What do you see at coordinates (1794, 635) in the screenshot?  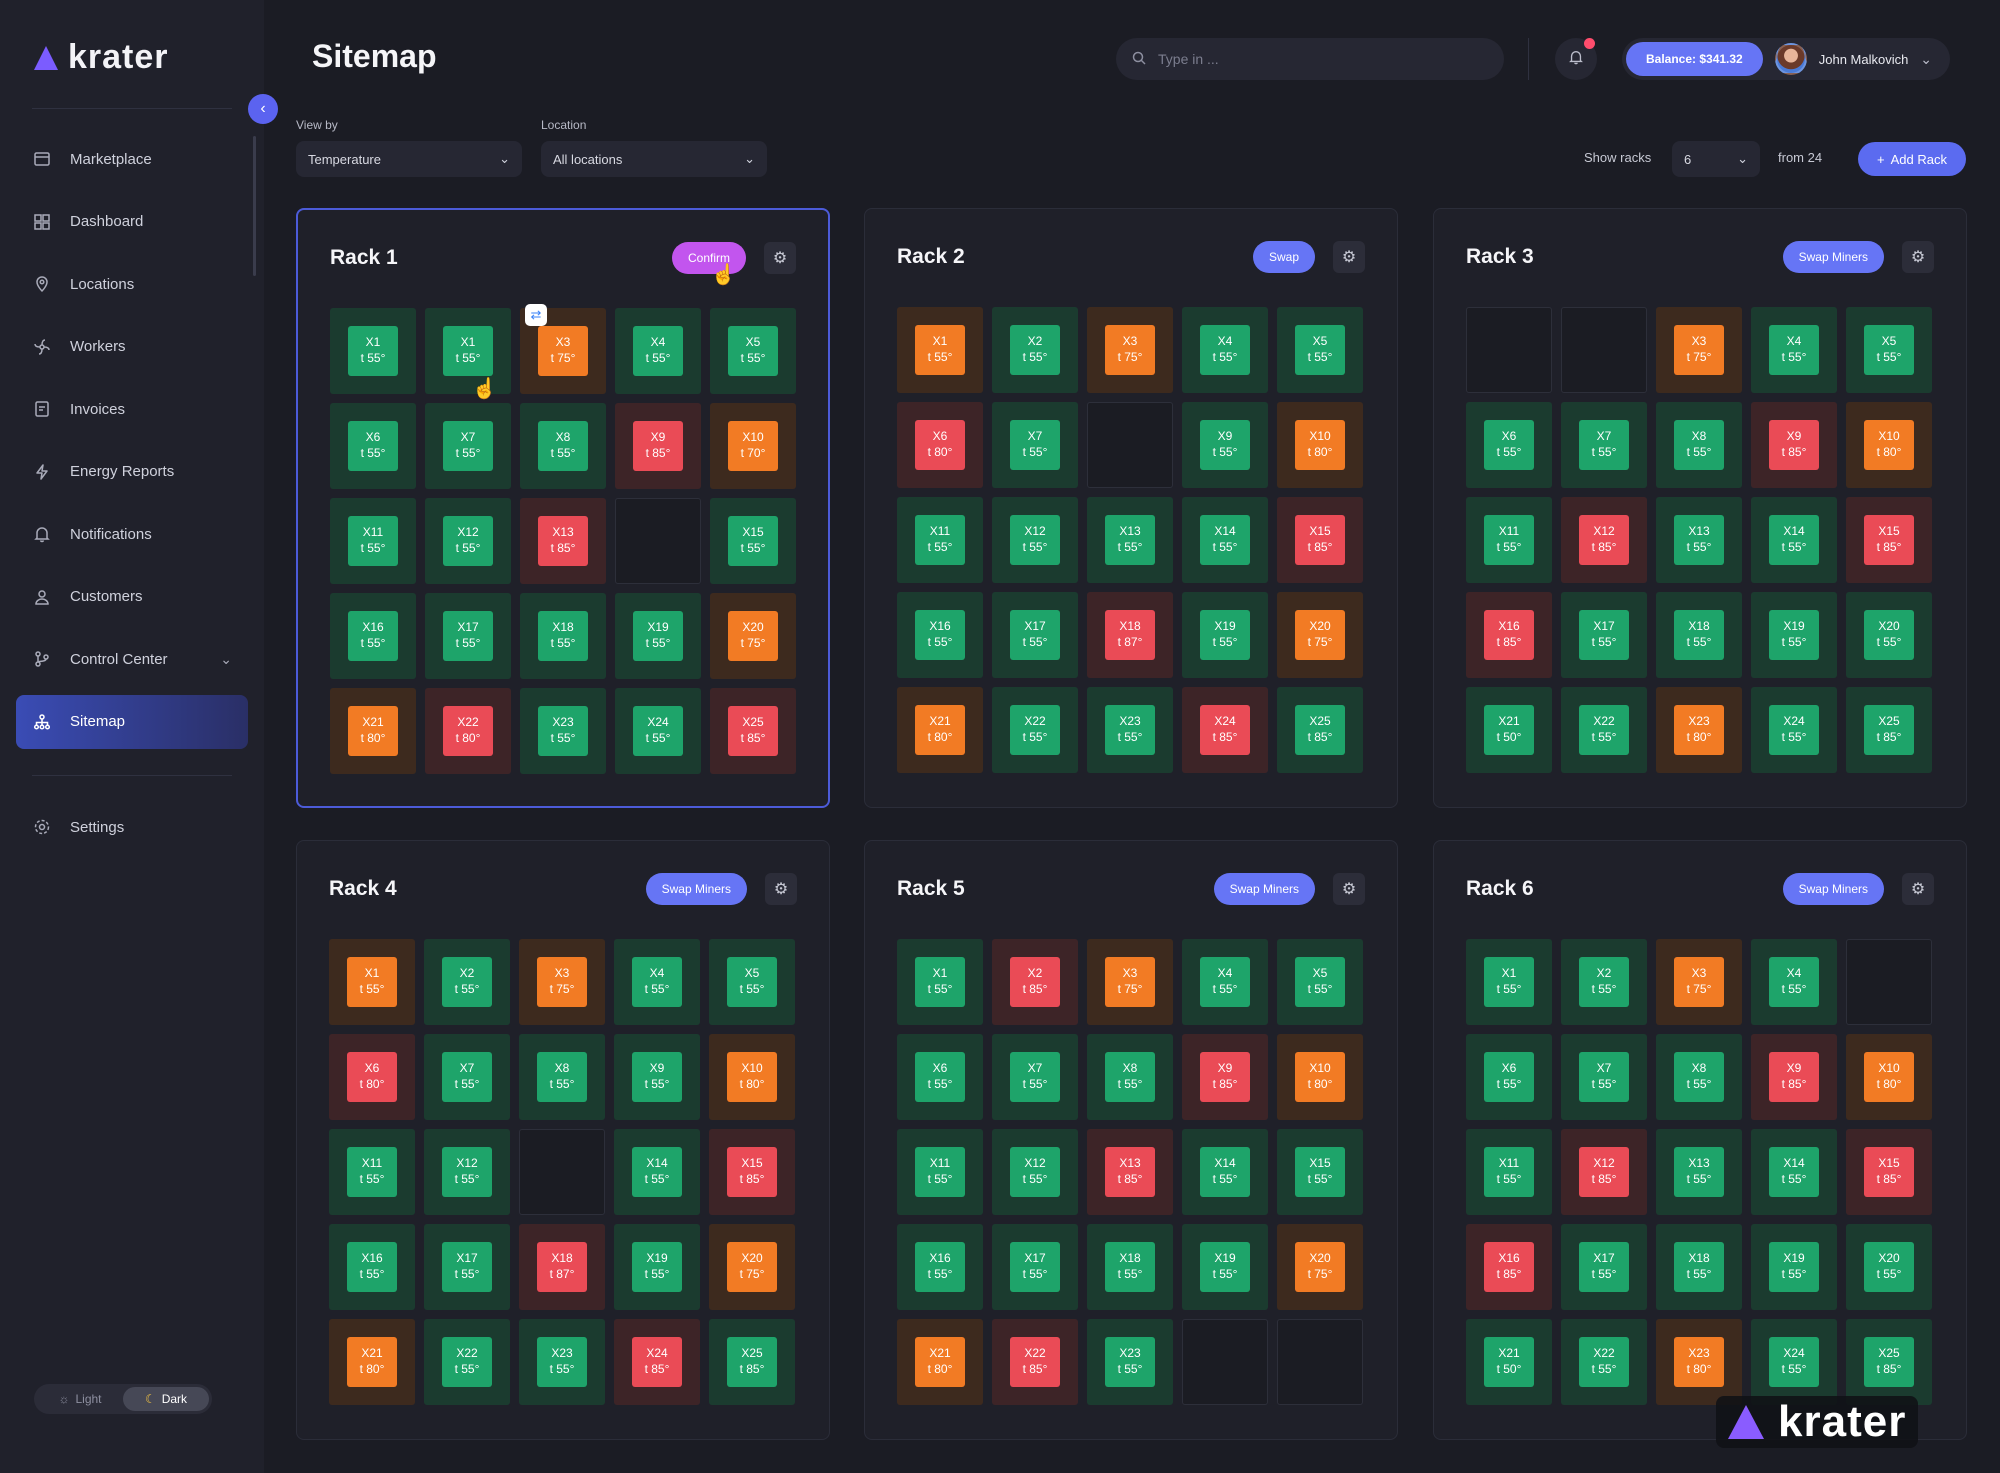 I see `miner-tile: X19 t 55°` at bounding box center [1794, 635].